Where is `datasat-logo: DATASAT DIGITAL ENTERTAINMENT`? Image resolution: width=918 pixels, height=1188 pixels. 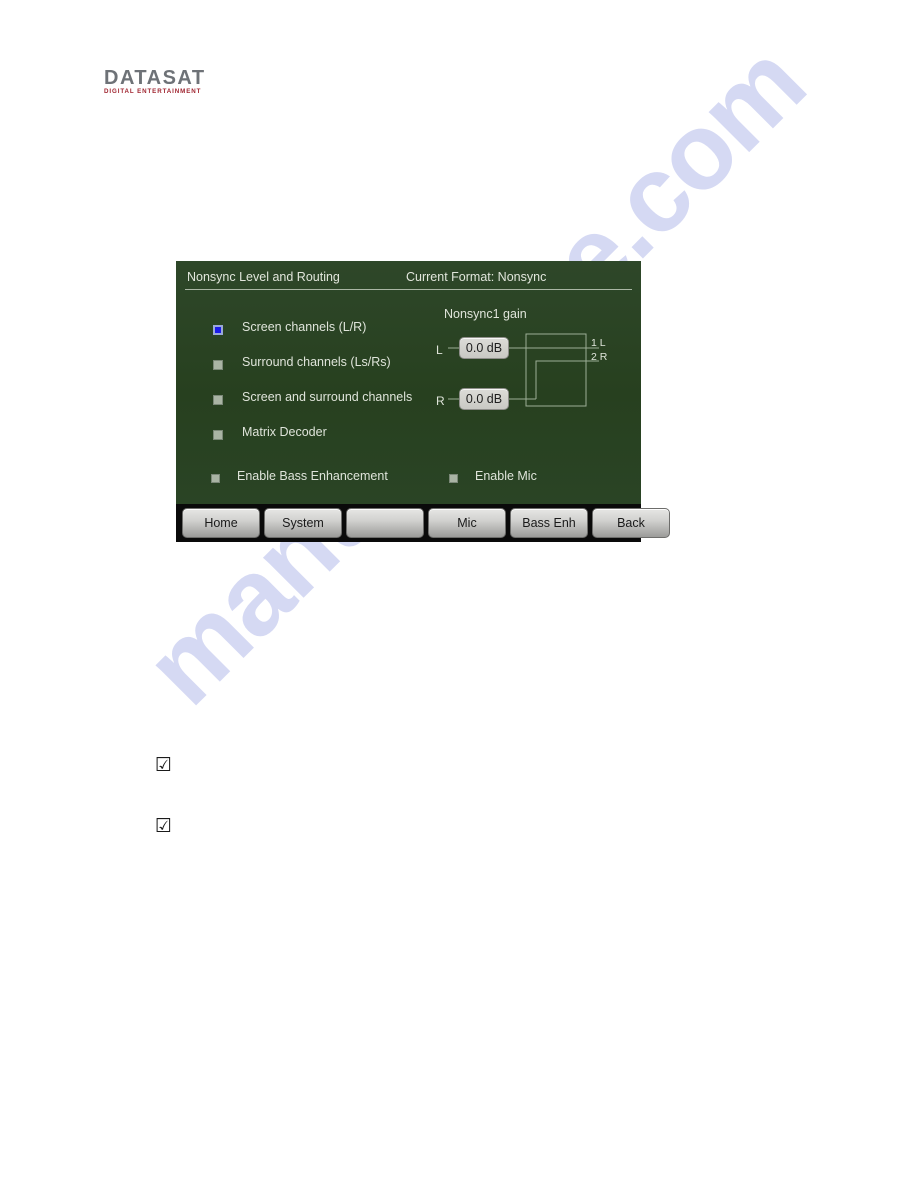 datasat-logo: DATASAT DIGITAL ENTERTAINMENT is located at coordinates (155, 81).